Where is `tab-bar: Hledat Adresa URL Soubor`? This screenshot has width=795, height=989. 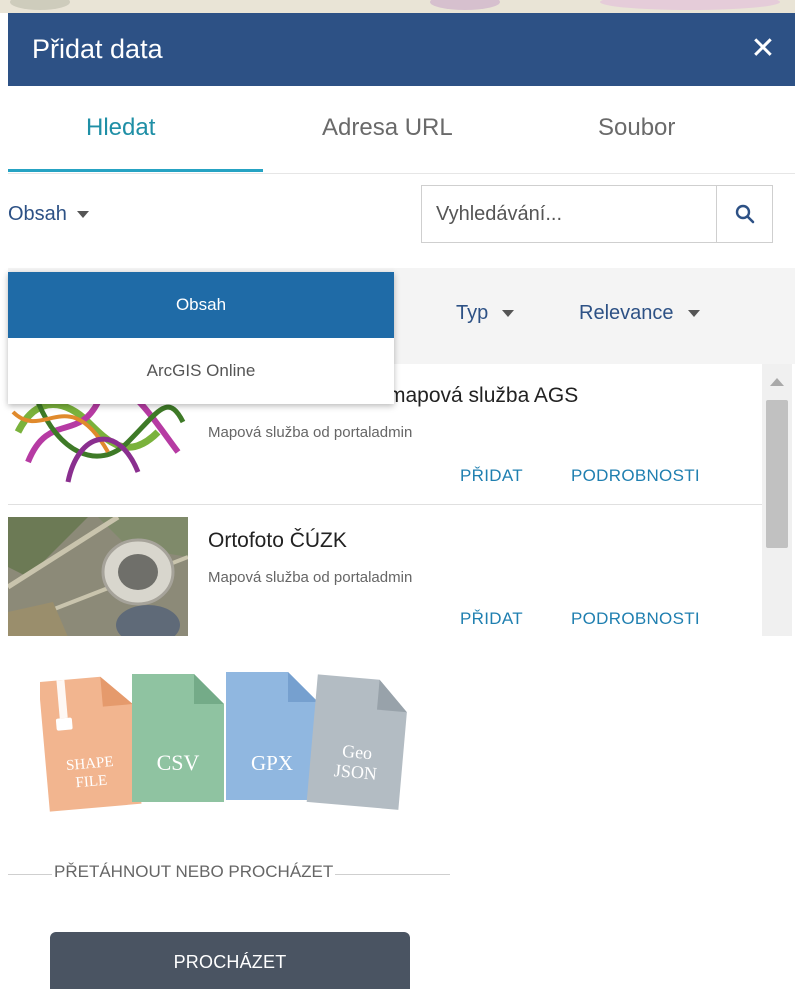
tab-bar: Hledat Adresa URL Soubor is located at coordinates (401, 130).